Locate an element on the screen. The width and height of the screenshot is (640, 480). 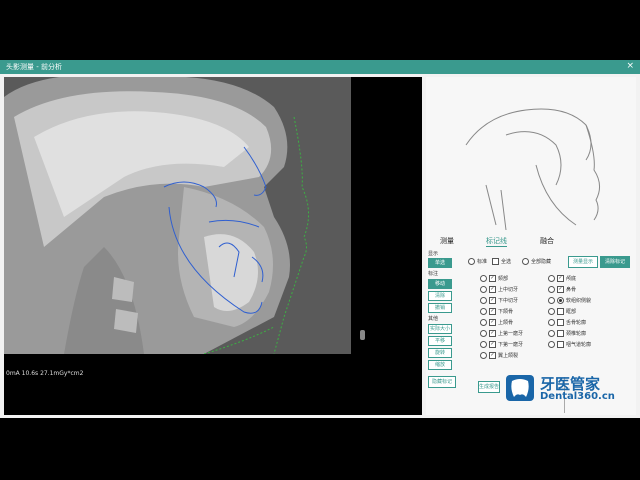
check-maxilla: ✓ 上颌骨 is located at coordinates (496, 322).